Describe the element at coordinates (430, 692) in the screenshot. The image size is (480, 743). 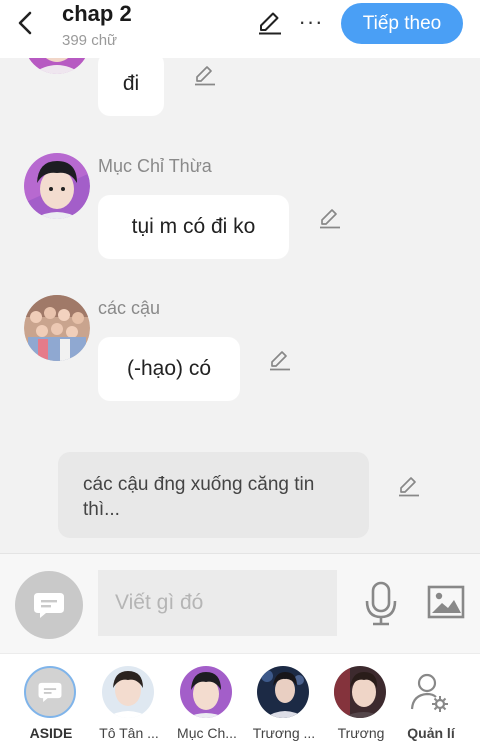
I see `manage-user-icon` at that location.